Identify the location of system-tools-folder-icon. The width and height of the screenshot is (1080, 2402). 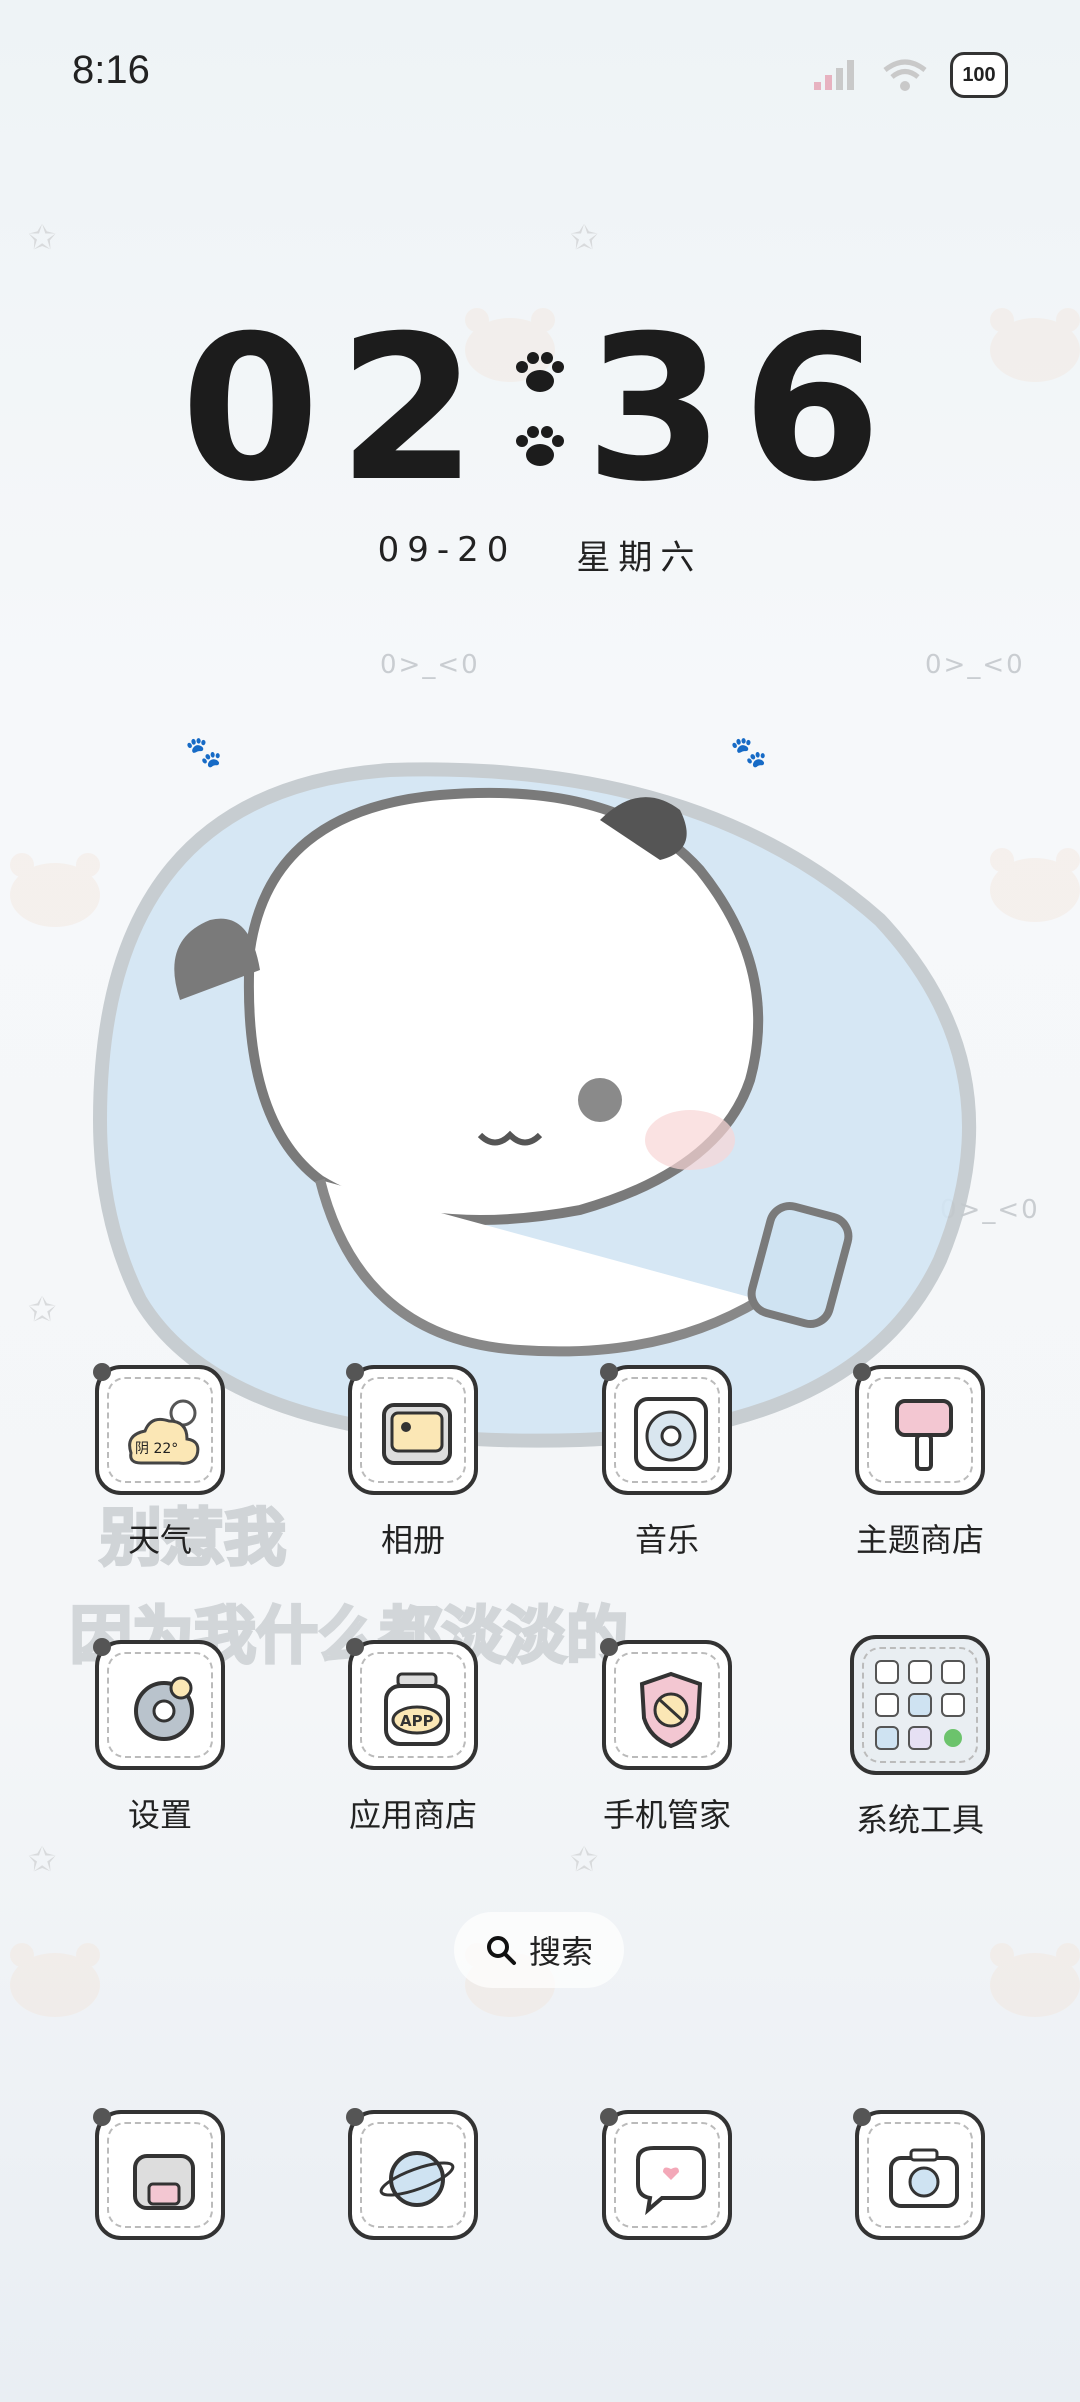
(920, 1705).